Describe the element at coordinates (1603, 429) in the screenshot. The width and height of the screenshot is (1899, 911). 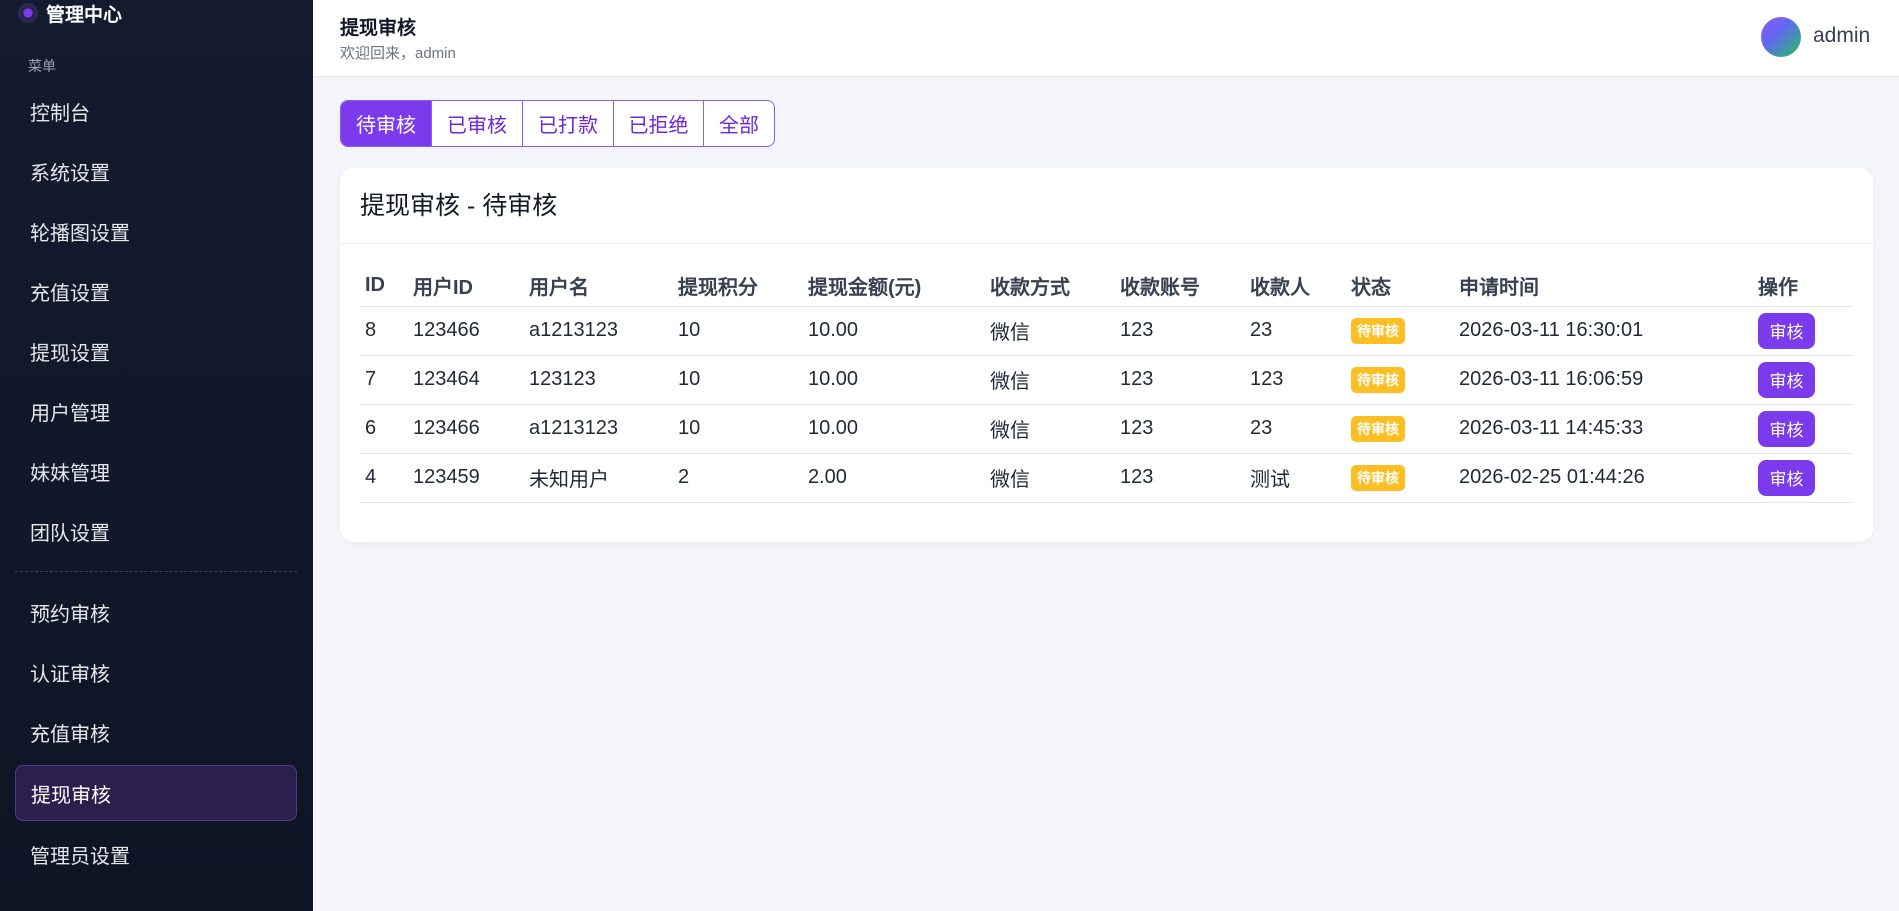
I see `cell-time: 2026-03-11 14:45:33` at that location.